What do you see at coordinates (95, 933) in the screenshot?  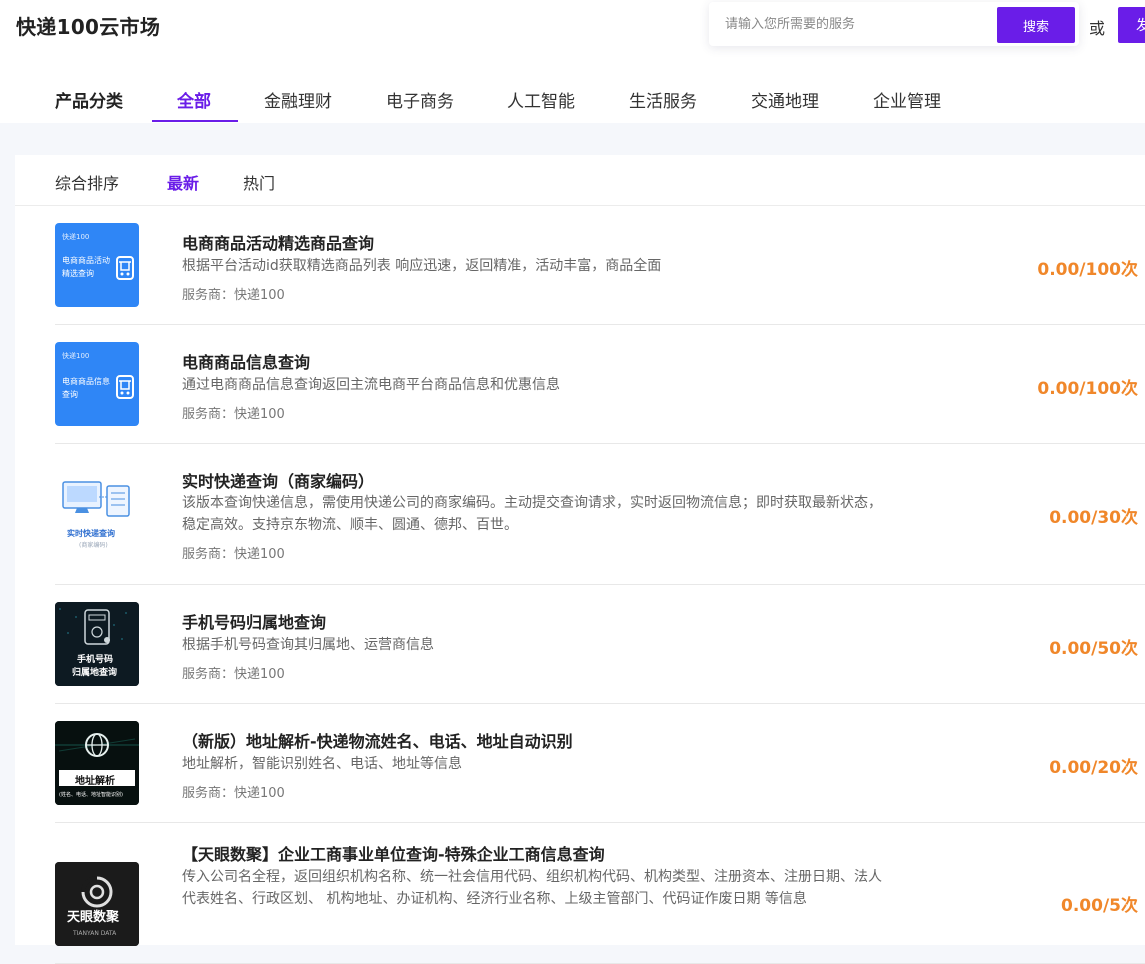 I see `thumb-caption: TIANYAN DATA` at bounding box center [95, 933].